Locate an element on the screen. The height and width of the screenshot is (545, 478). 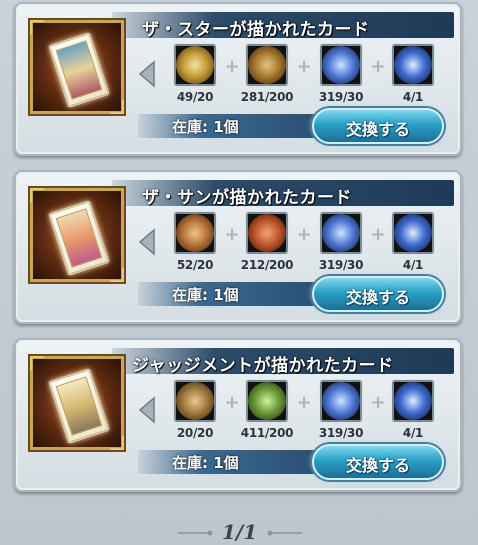
material-count: 52/20 is located at coordinates (195, 265).